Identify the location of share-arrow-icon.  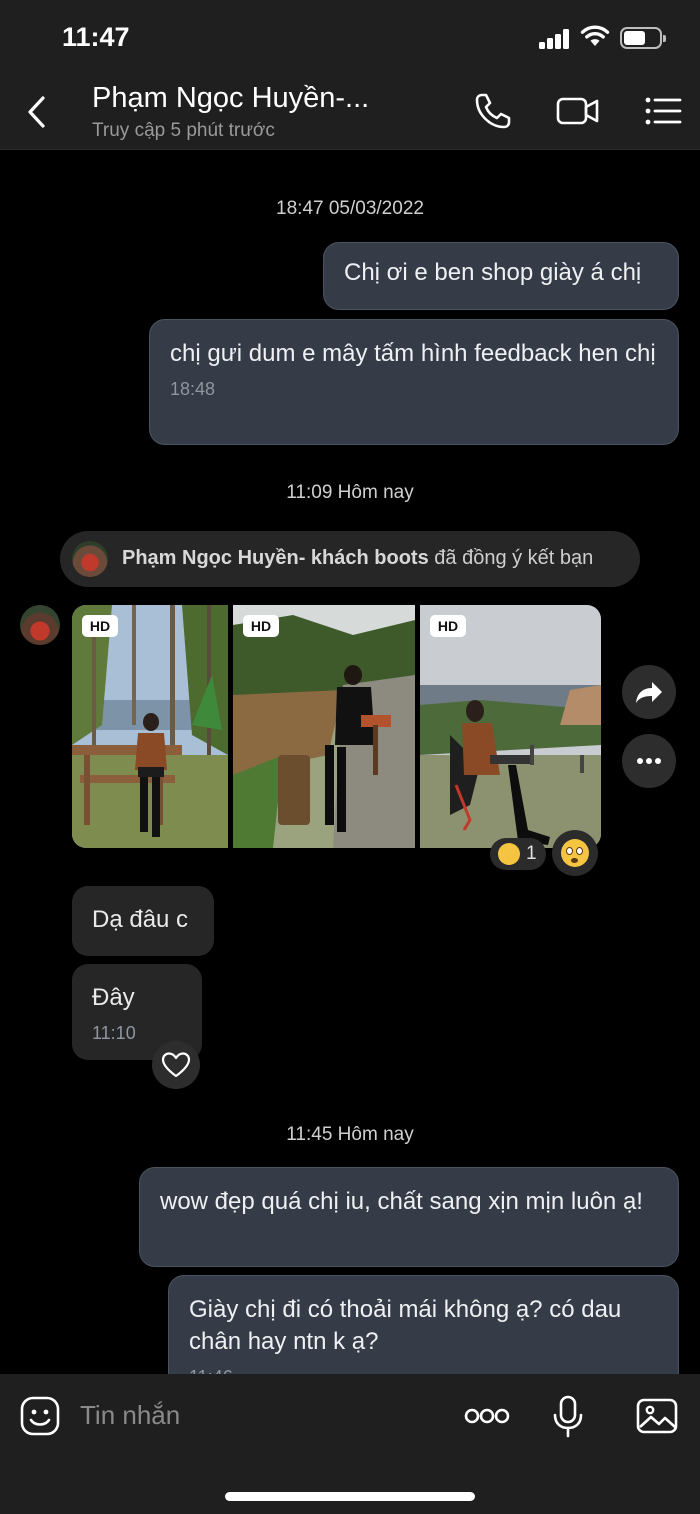
(649, 692).